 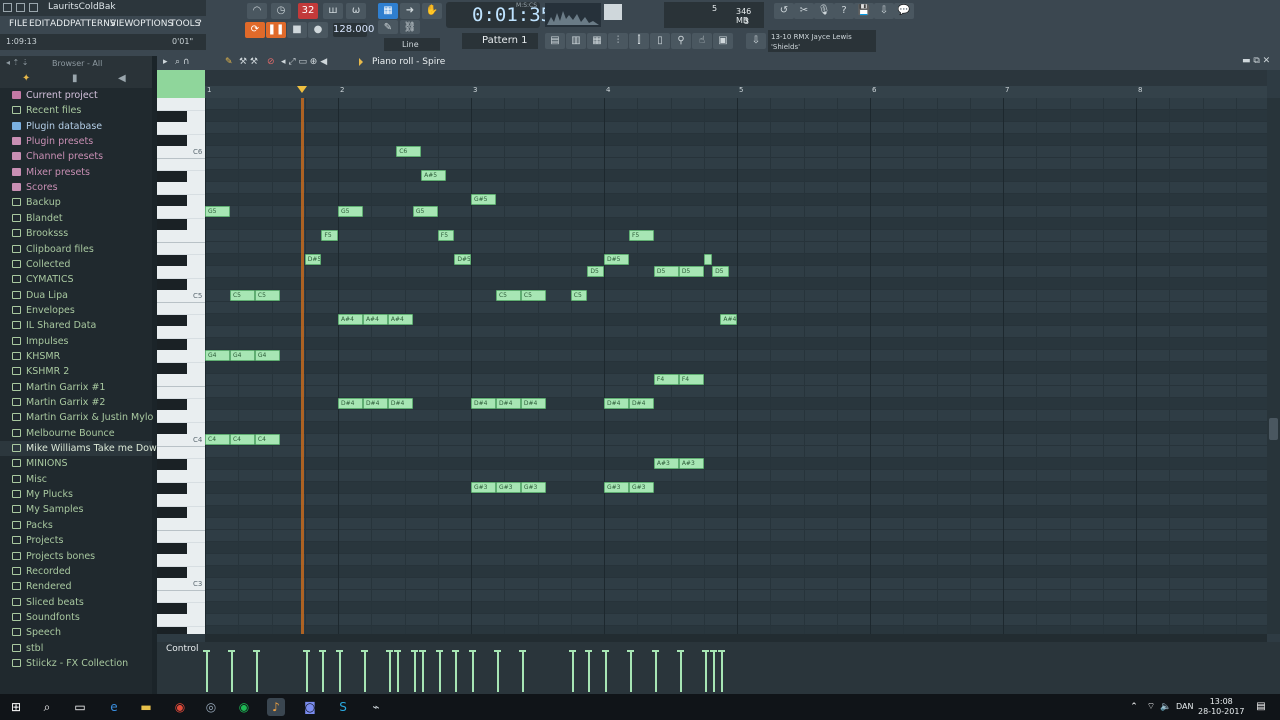 I want to click on menu-edit: EDIT, so click(x=39, y=24).